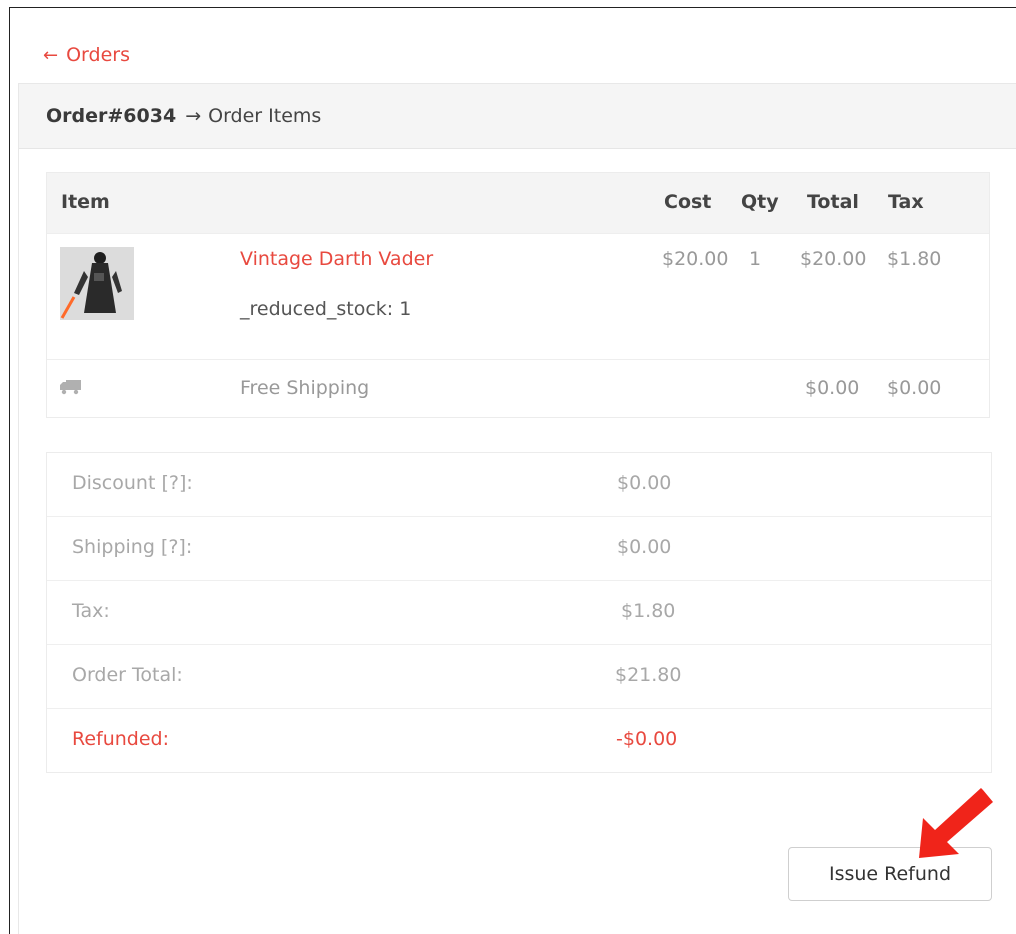  Describe the element at coordinates (519, 676) in the screenshot. I see `totals-row-order-total: Order Total: $21.80` at that location.